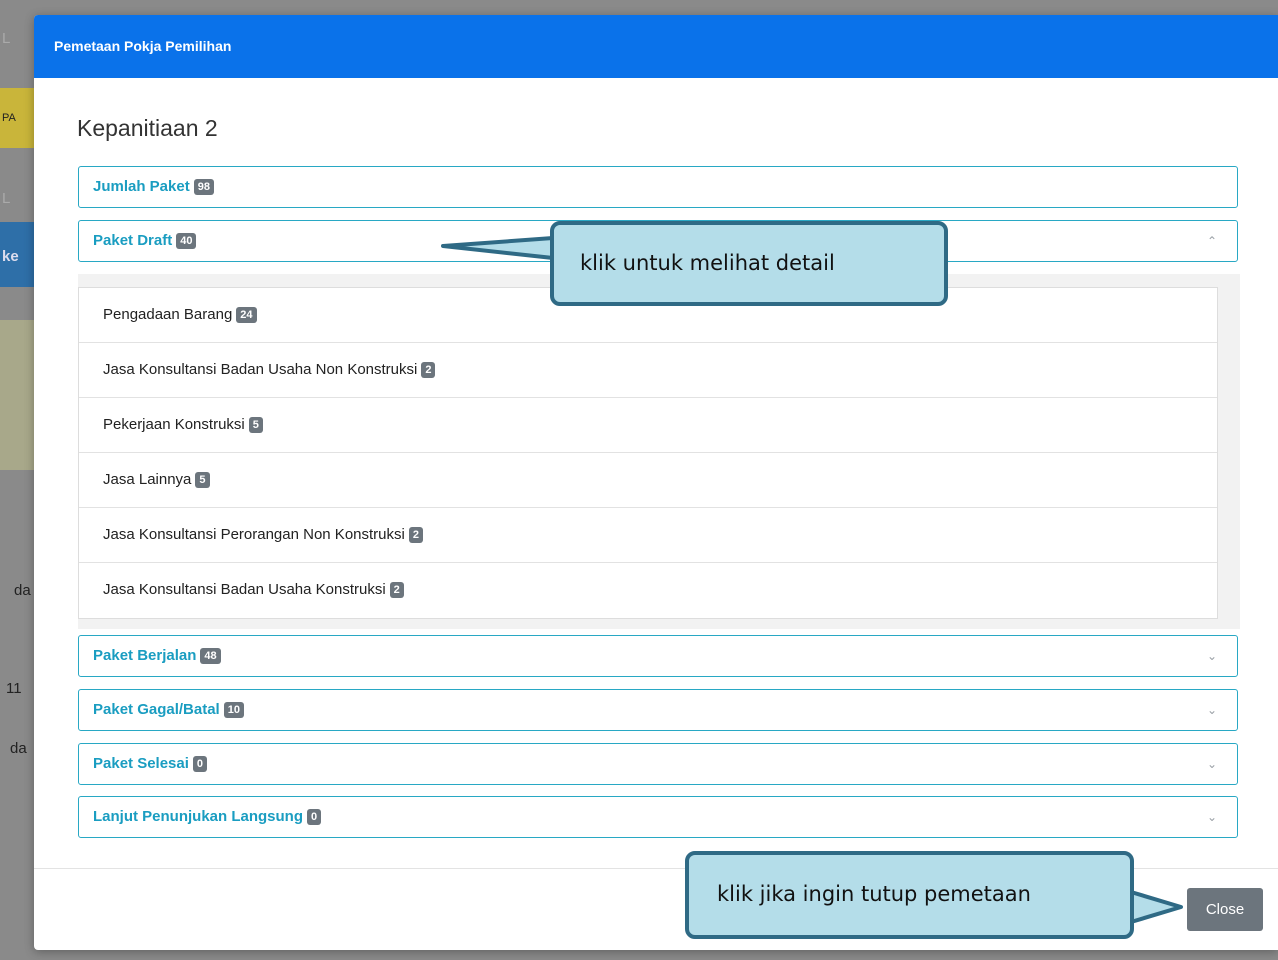 The image size is (1278, 960). Describe the element at coordinates (658, 817) in the screenshot. I see `panel-lanjut-penunjukan-langsung: Lanjut Penunjukan Langsung 0 ⌄` at that location.